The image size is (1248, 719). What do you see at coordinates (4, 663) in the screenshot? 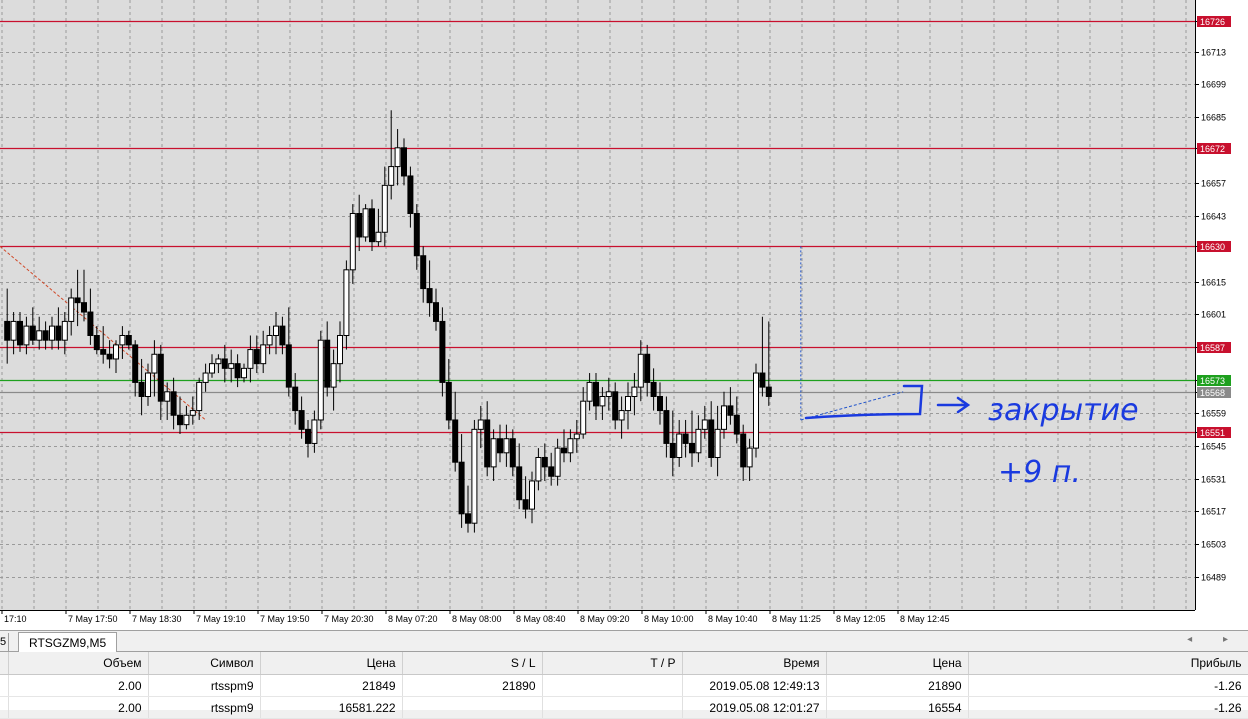
I see `col-header-select` at bounding box center [4, 663].